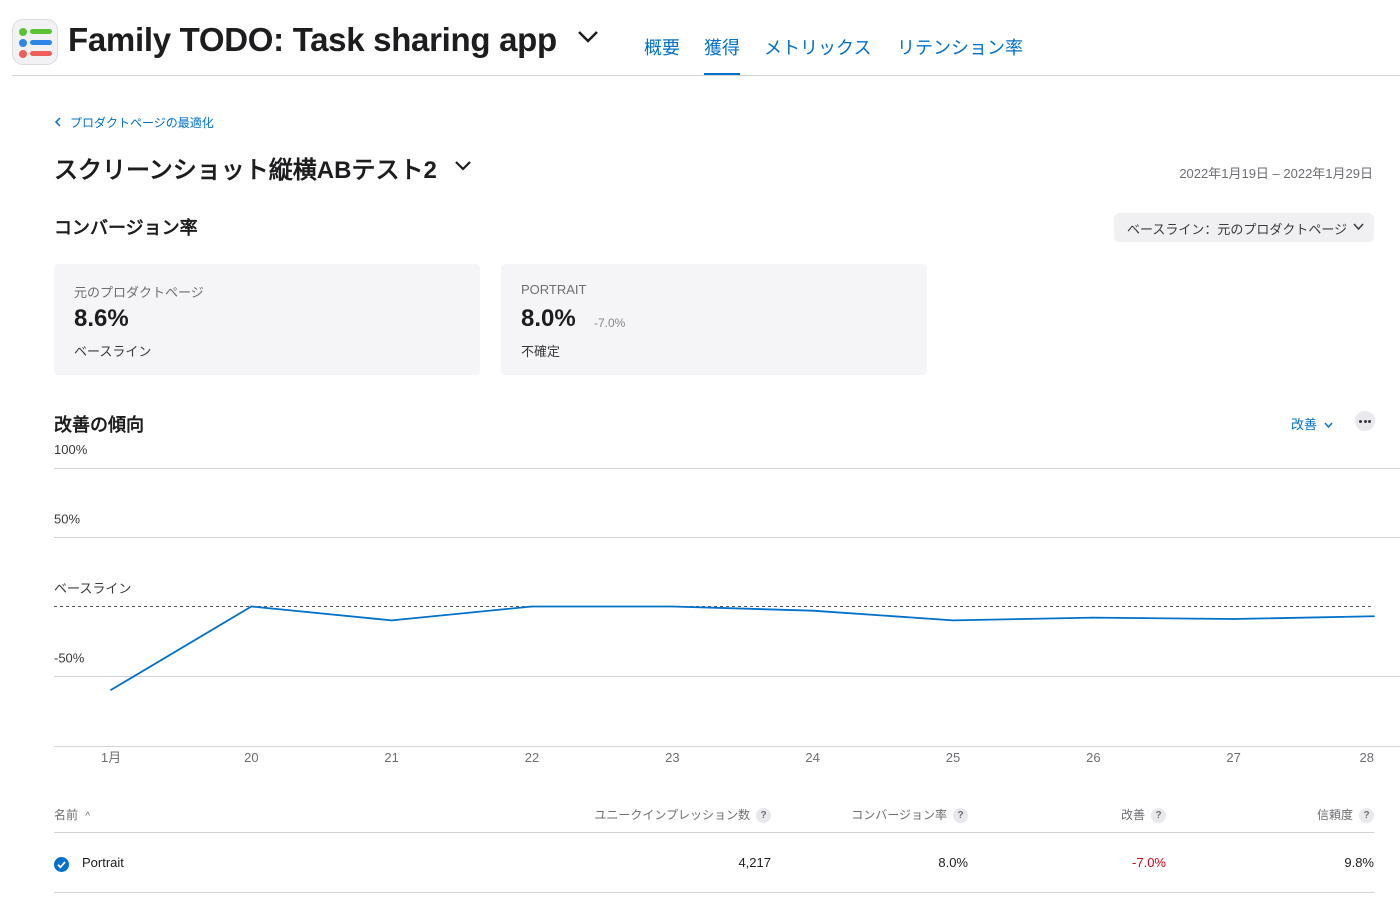 The image size is (1400, 911). I want to click on col-header-conversion: コンバージョン率?, so click(909, 815).